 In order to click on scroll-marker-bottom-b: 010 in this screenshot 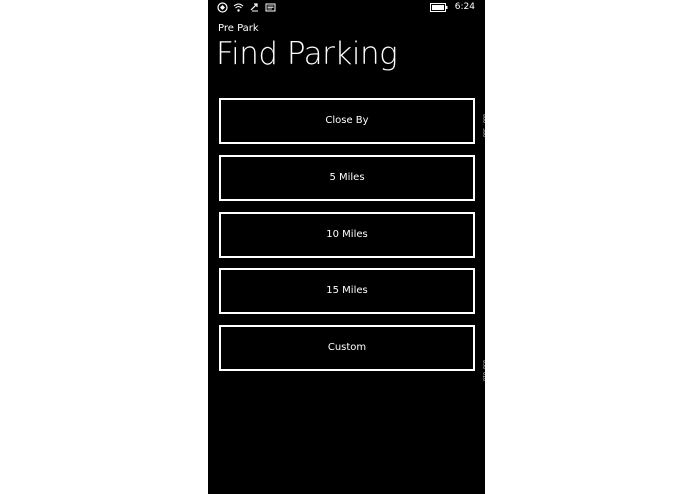, I will do `click(483, 377)`.